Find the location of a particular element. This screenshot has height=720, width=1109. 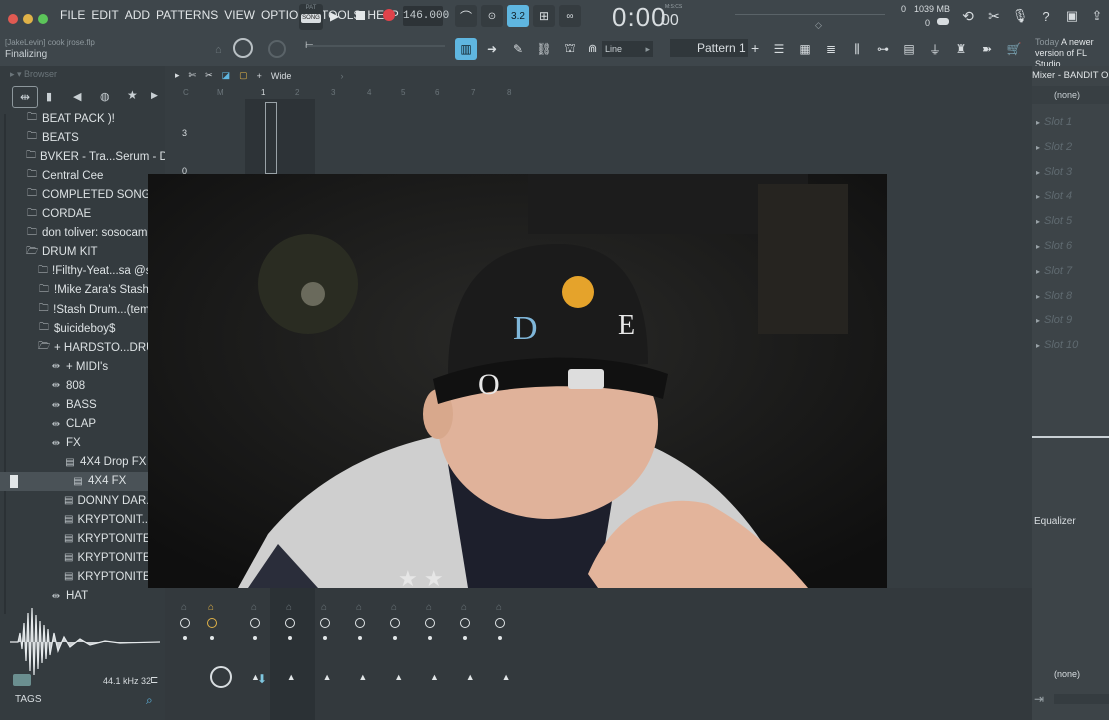

browser-icon: ⊶ is located at coordinates (883, 49).